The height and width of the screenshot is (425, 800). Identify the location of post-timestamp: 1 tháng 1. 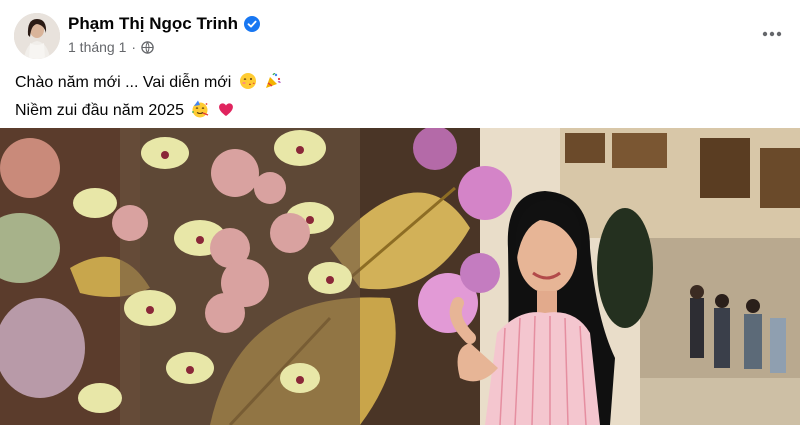
(97, 47).